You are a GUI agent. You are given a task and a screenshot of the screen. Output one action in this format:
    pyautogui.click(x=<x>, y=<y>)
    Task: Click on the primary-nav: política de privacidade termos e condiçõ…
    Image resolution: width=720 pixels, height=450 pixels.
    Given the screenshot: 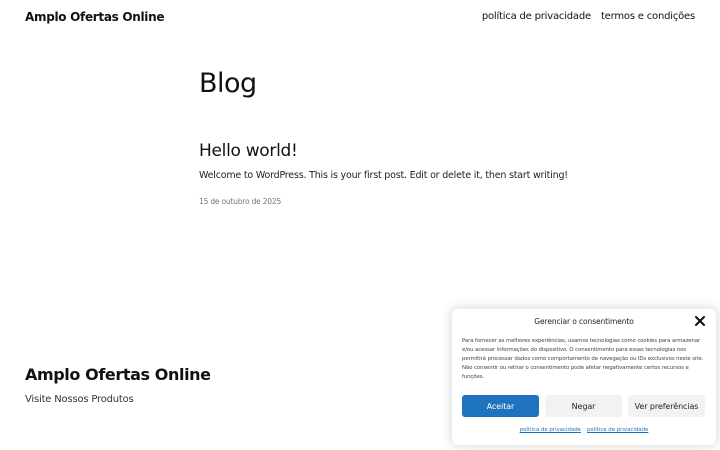 What is the action you would take?
    pyautogui.click(x=588, y=16)
    